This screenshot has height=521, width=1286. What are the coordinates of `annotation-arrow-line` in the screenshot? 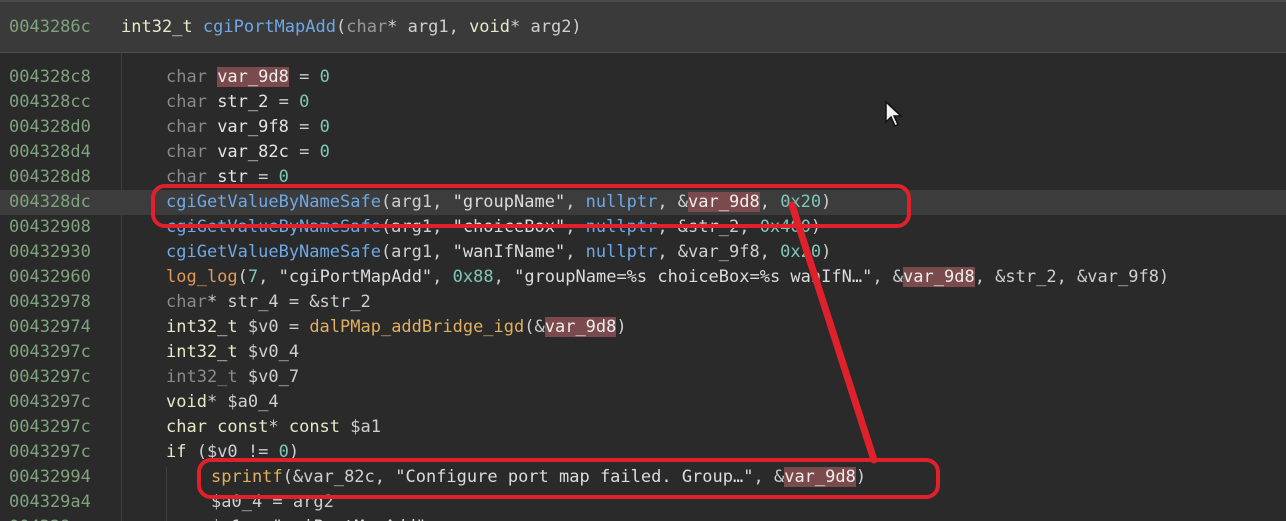 It's located at (833, 332).